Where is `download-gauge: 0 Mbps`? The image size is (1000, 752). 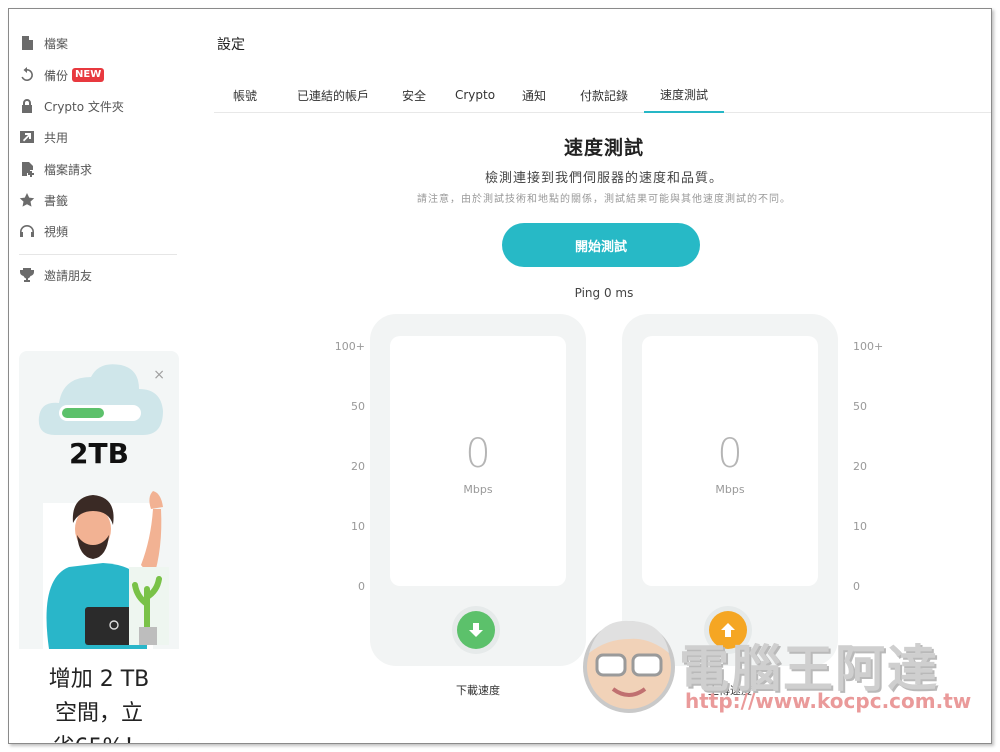
download-gauge: 0 Mbps is located at coordinates (478, 490).